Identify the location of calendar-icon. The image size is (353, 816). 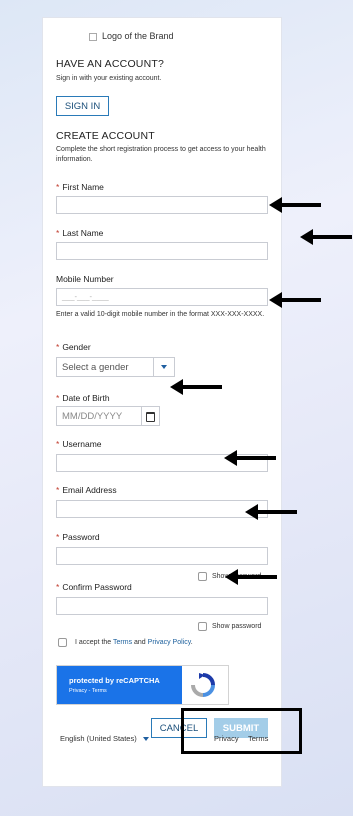
(150, 416).